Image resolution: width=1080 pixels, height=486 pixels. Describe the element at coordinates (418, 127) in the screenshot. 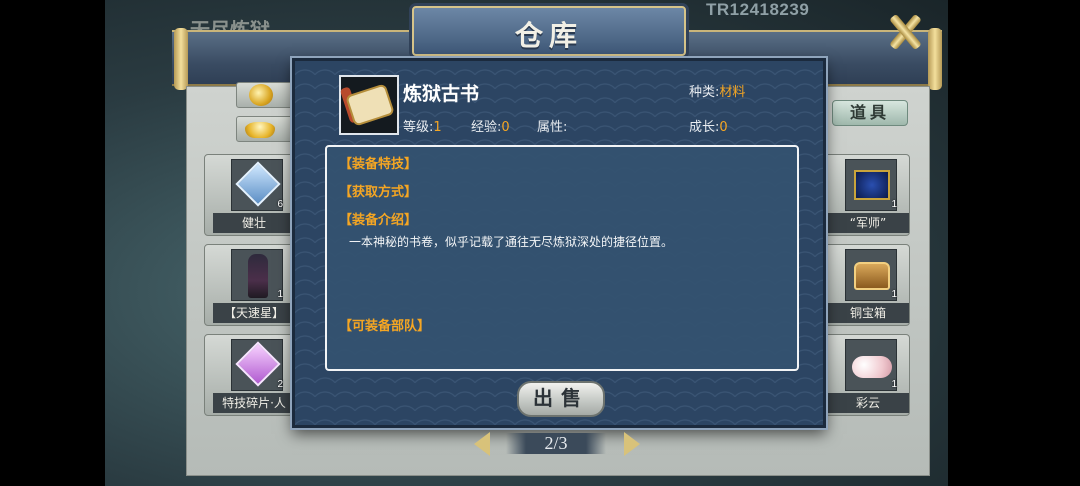

I see `level-label: 等级:` at that location.